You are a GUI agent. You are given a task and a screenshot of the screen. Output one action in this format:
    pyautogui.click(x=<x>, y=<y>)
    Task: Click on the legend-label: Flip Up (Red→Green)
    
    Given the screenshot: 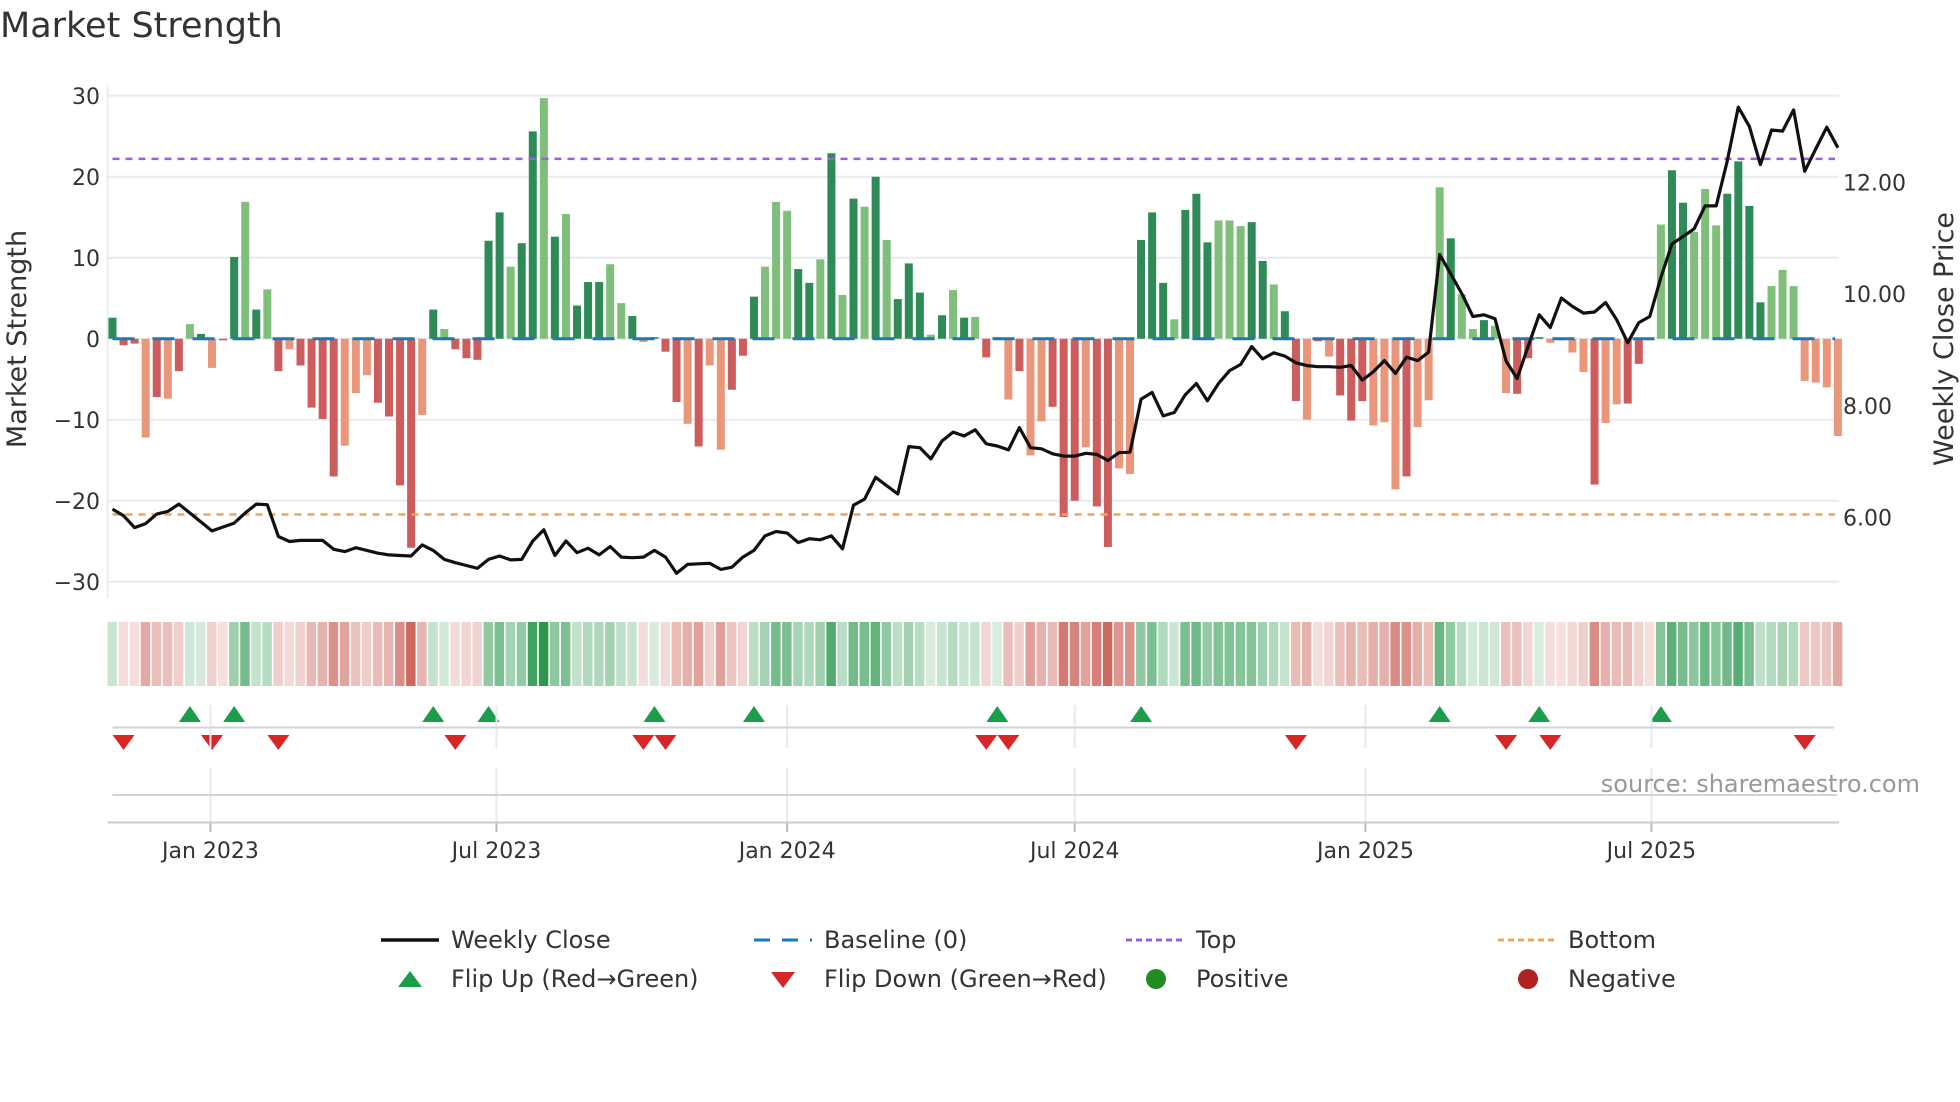 What is the action you would take?
    pyautogui.click(x=575, y=979)
    